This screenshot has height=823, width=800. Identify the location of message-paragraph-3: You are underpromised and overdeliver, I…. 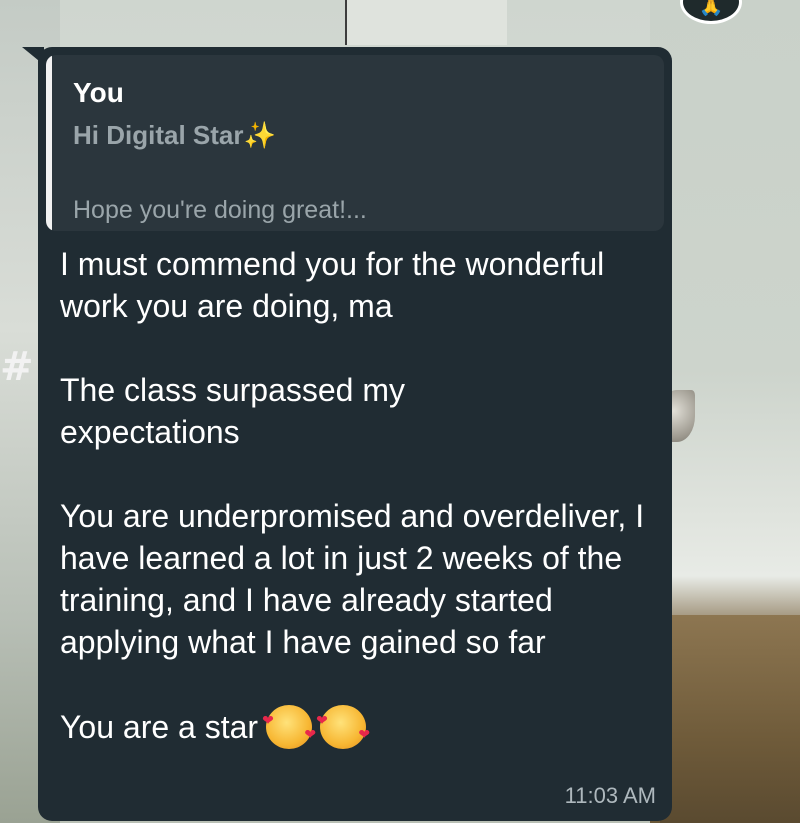
(352, 579).